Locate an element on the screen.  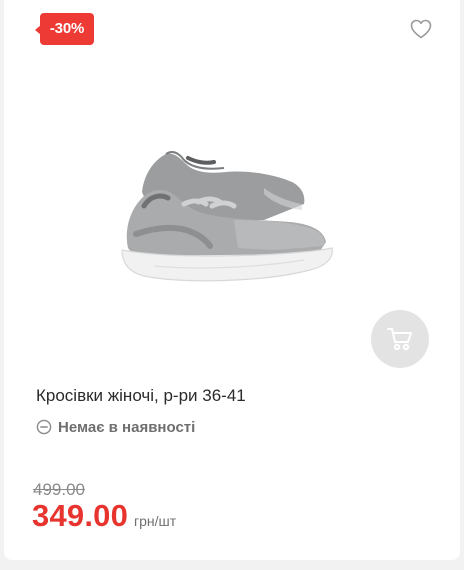
product-image is located at coordinates (229, 215).